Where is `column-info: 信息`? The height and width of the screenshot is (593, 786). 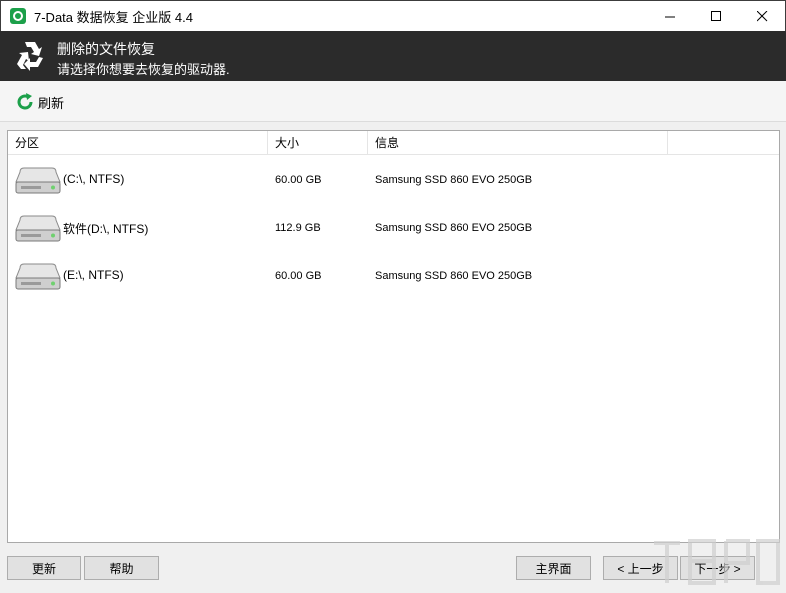
column-info: 信息 is located at coordinates (518, 143).